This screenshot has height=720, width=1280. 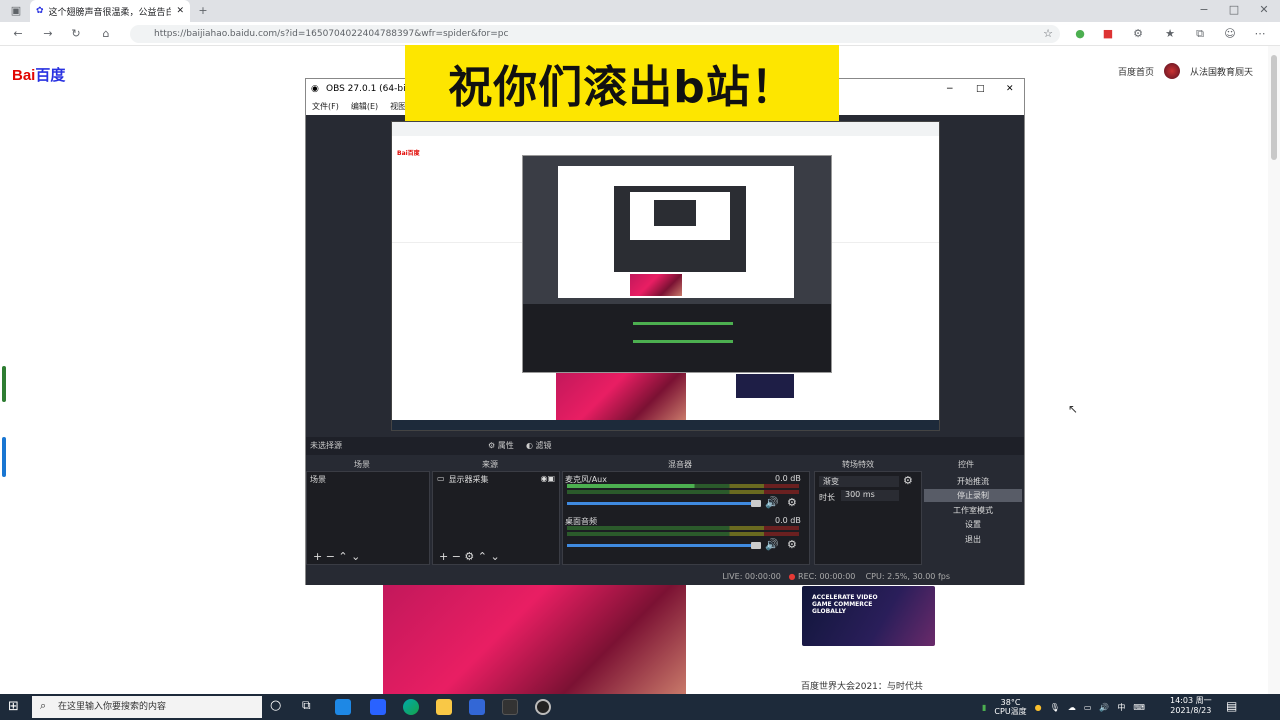 What do you see at coordinates (950, 89) in the screenshot?
I see `obs-minimize-icon: −` at bounding box center [950, 89].